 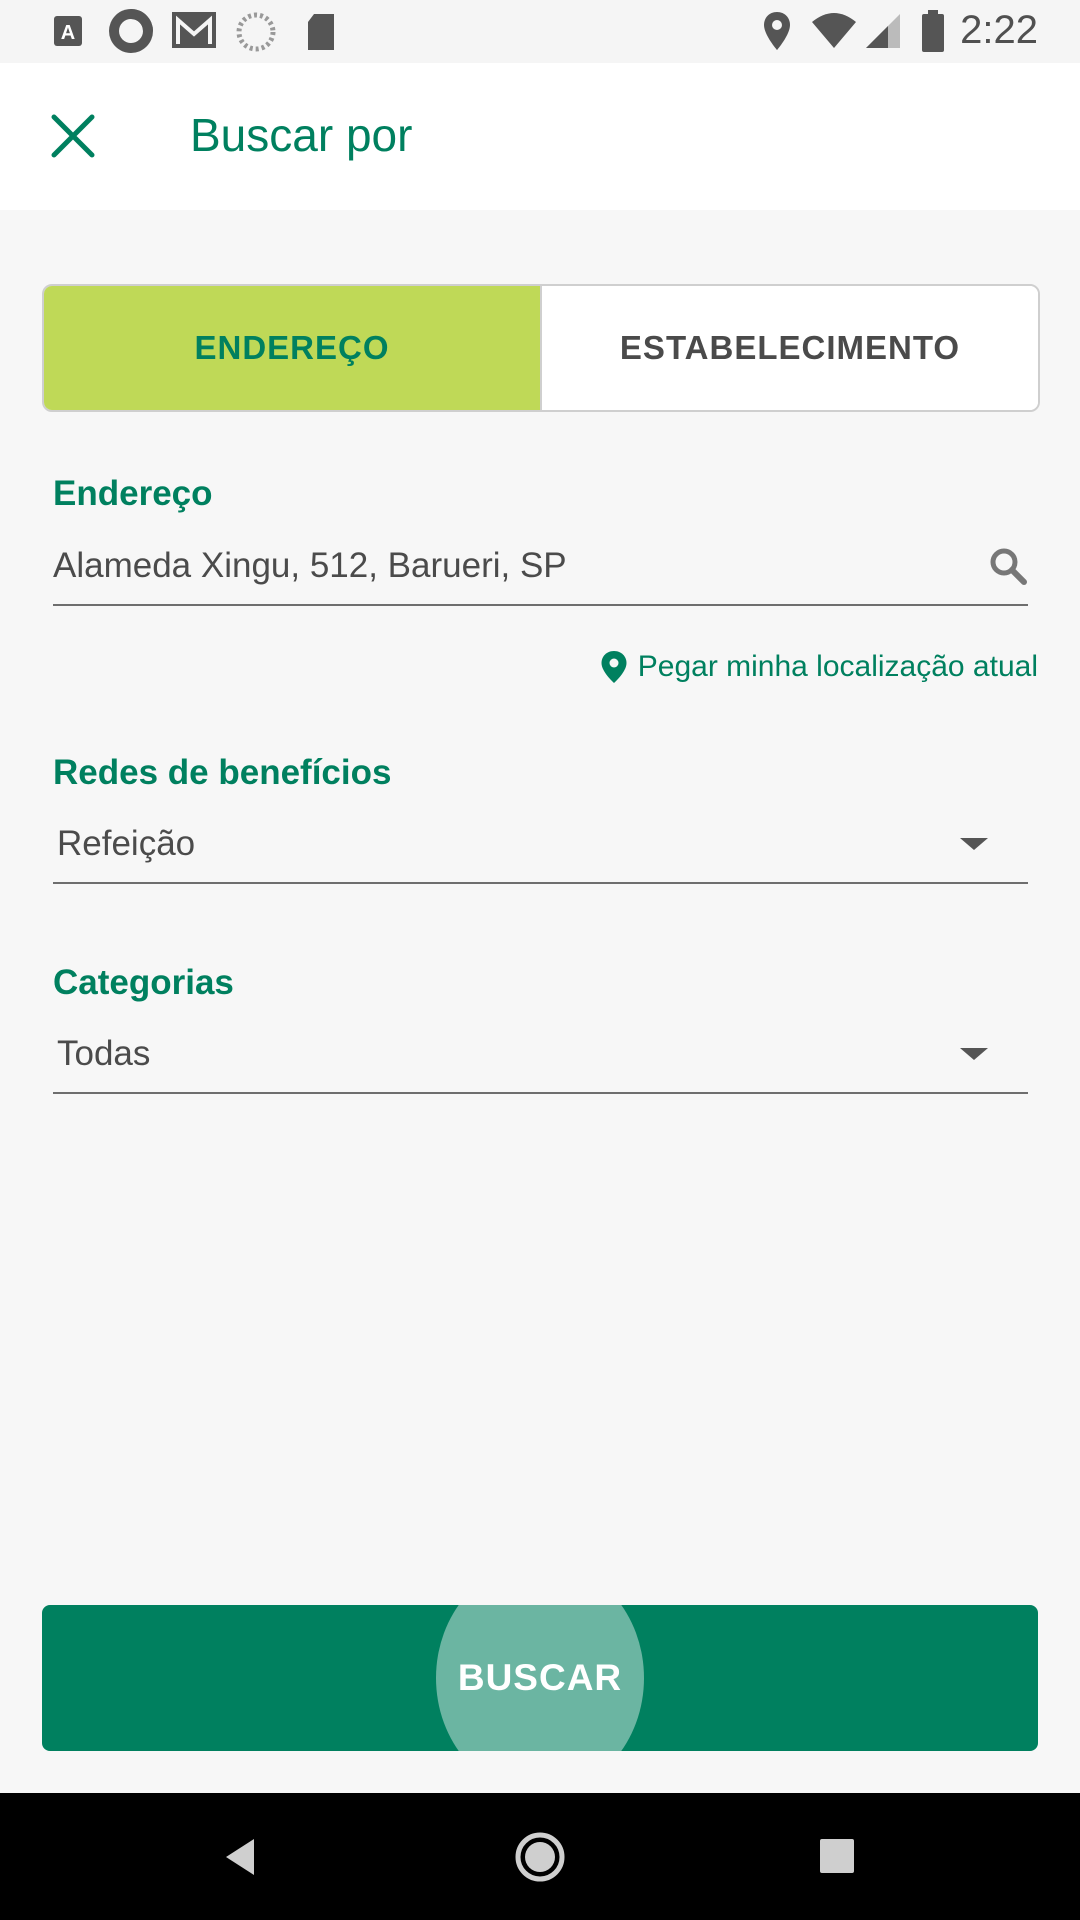 I want to click on address-label: Endereço, so click(x=133, y=493).